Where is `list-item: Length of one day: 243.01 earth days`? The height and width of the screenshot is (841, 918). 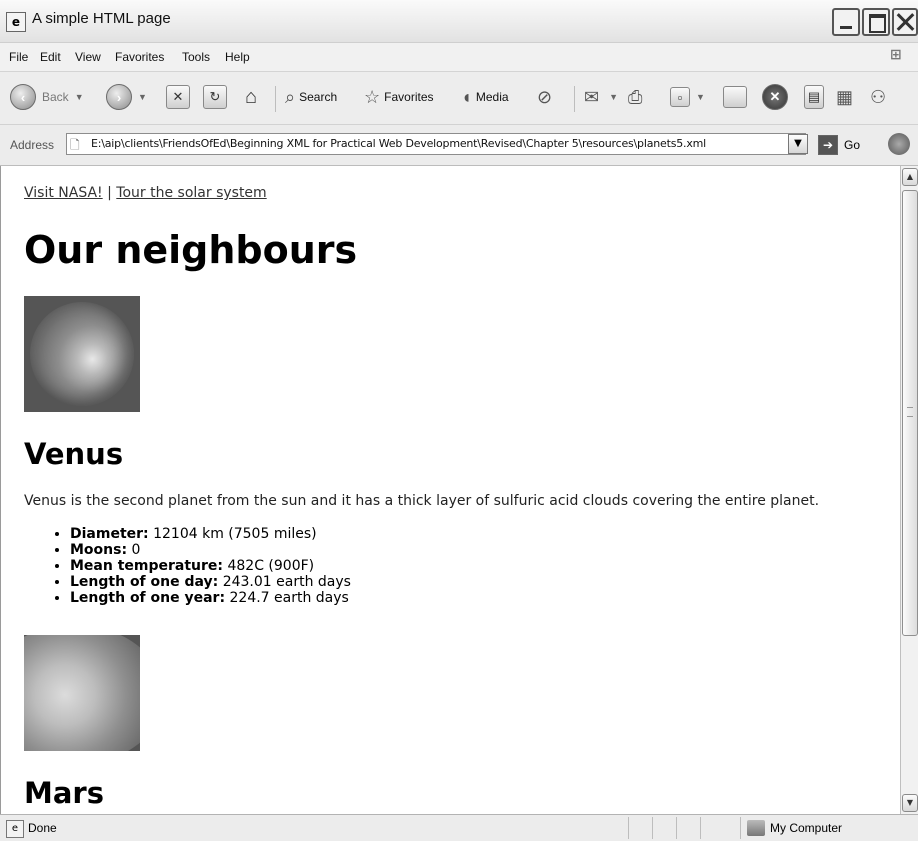
list-item: Length of one day: 243.01 earth days is located at coordinates (210, 582).